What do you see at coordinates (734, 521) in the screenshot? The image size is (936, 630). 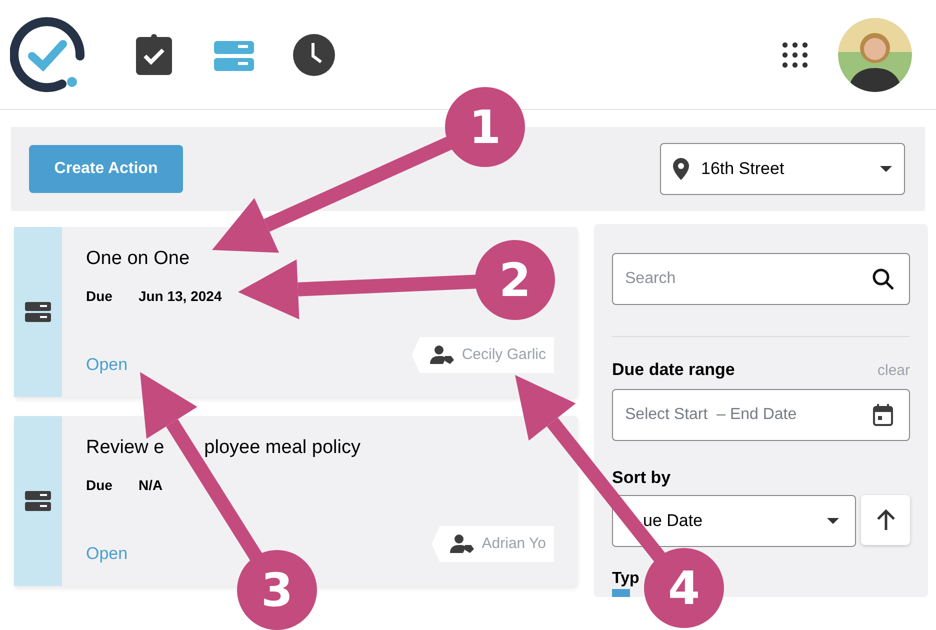 I see `sort-select: ue Date` at bounding box center [734, 521].